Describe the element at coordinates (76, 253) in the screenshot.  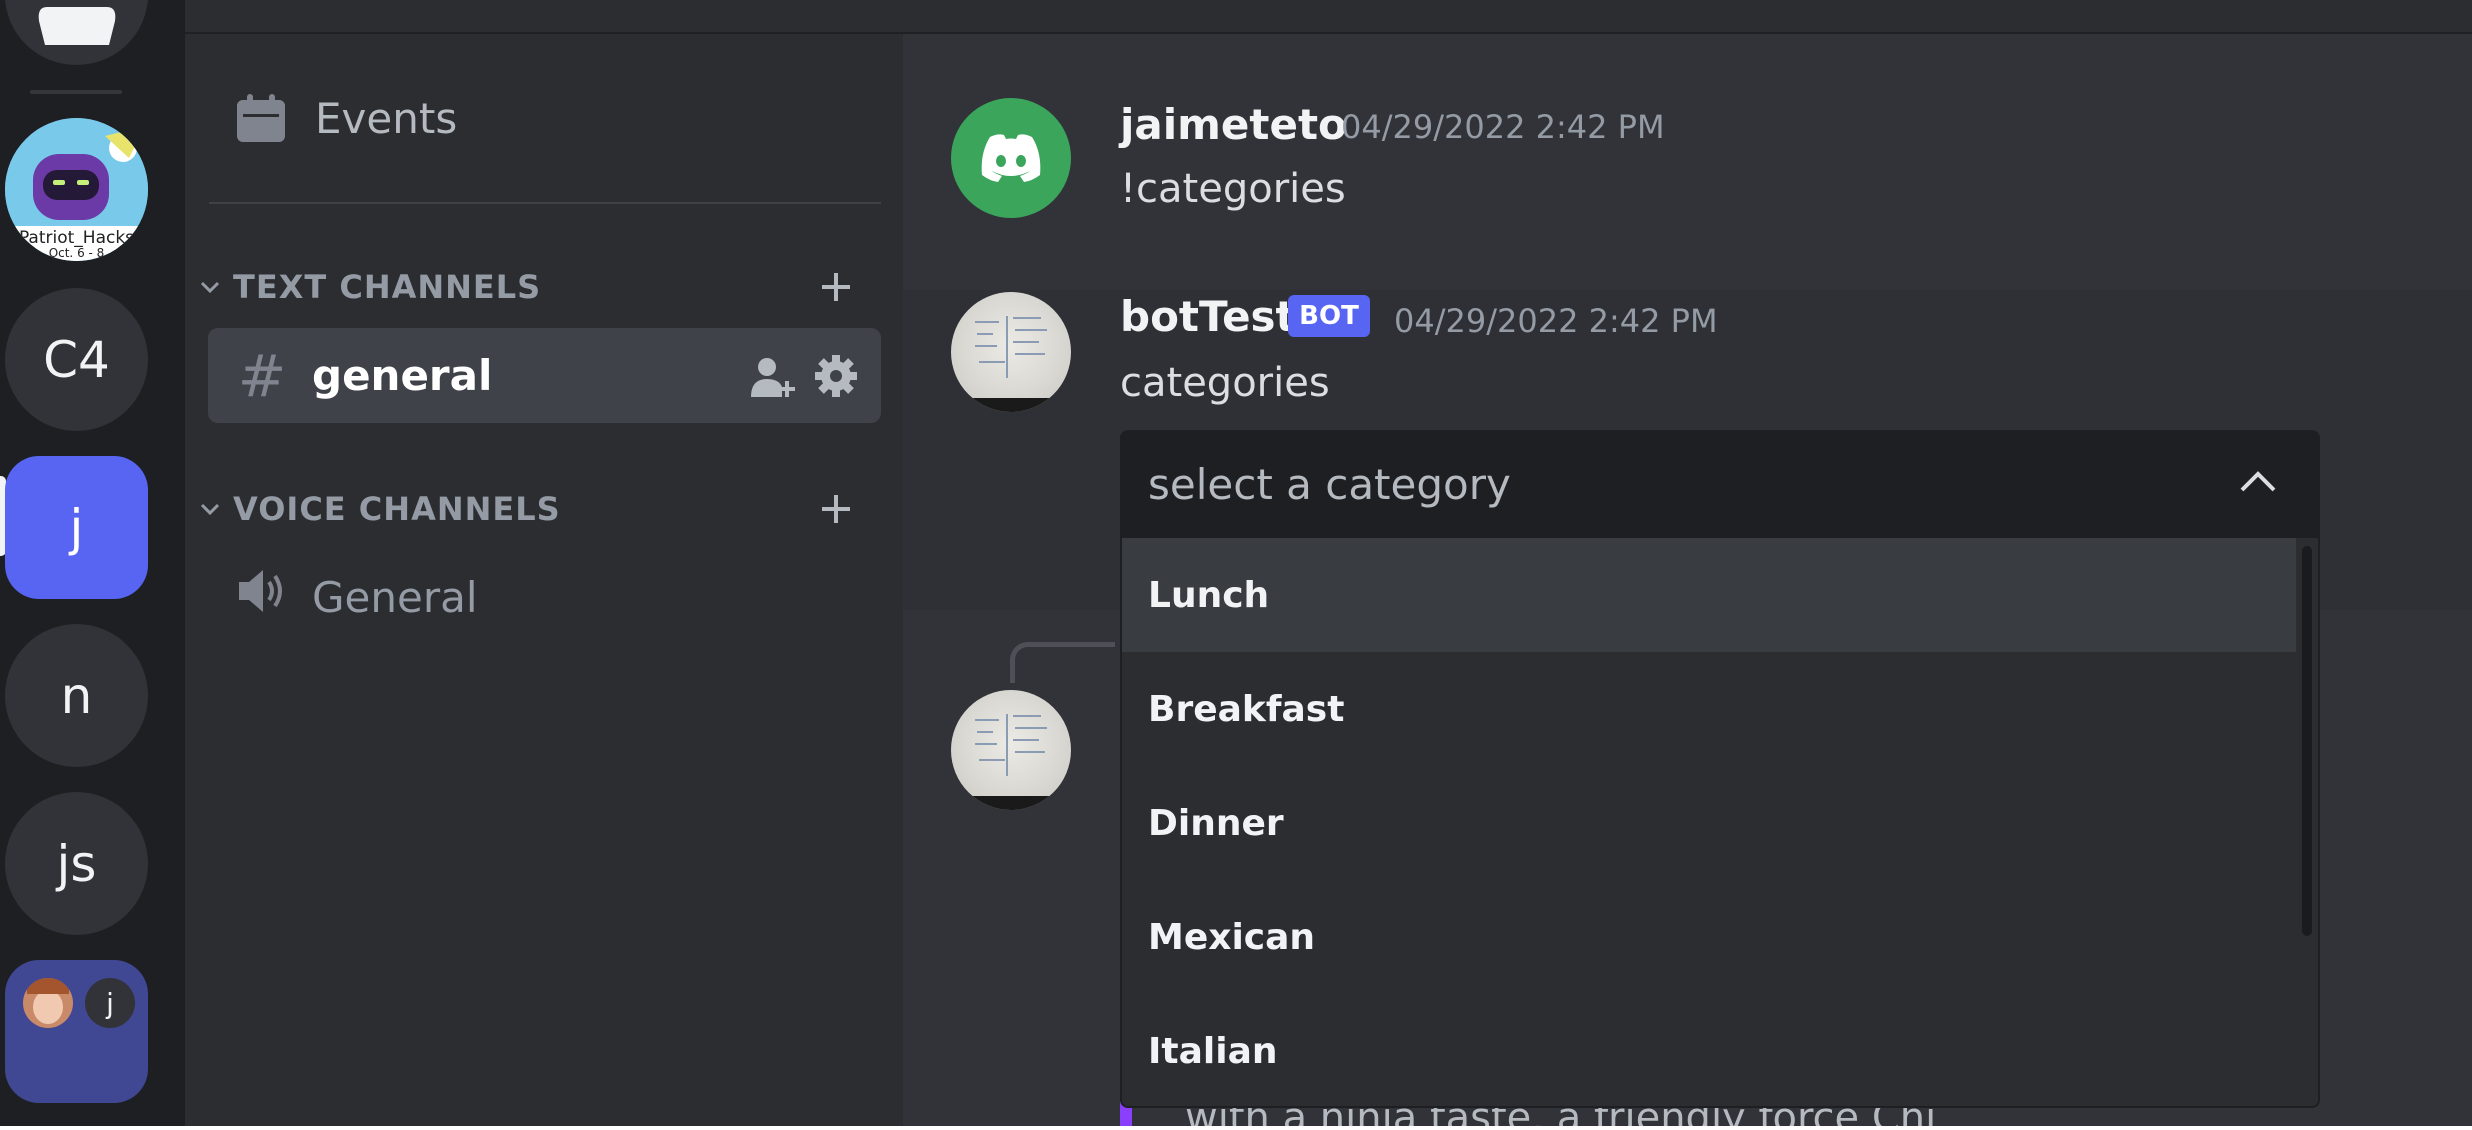
I see `patriot-hacks-date: Oct. 6 - 8` at that location.